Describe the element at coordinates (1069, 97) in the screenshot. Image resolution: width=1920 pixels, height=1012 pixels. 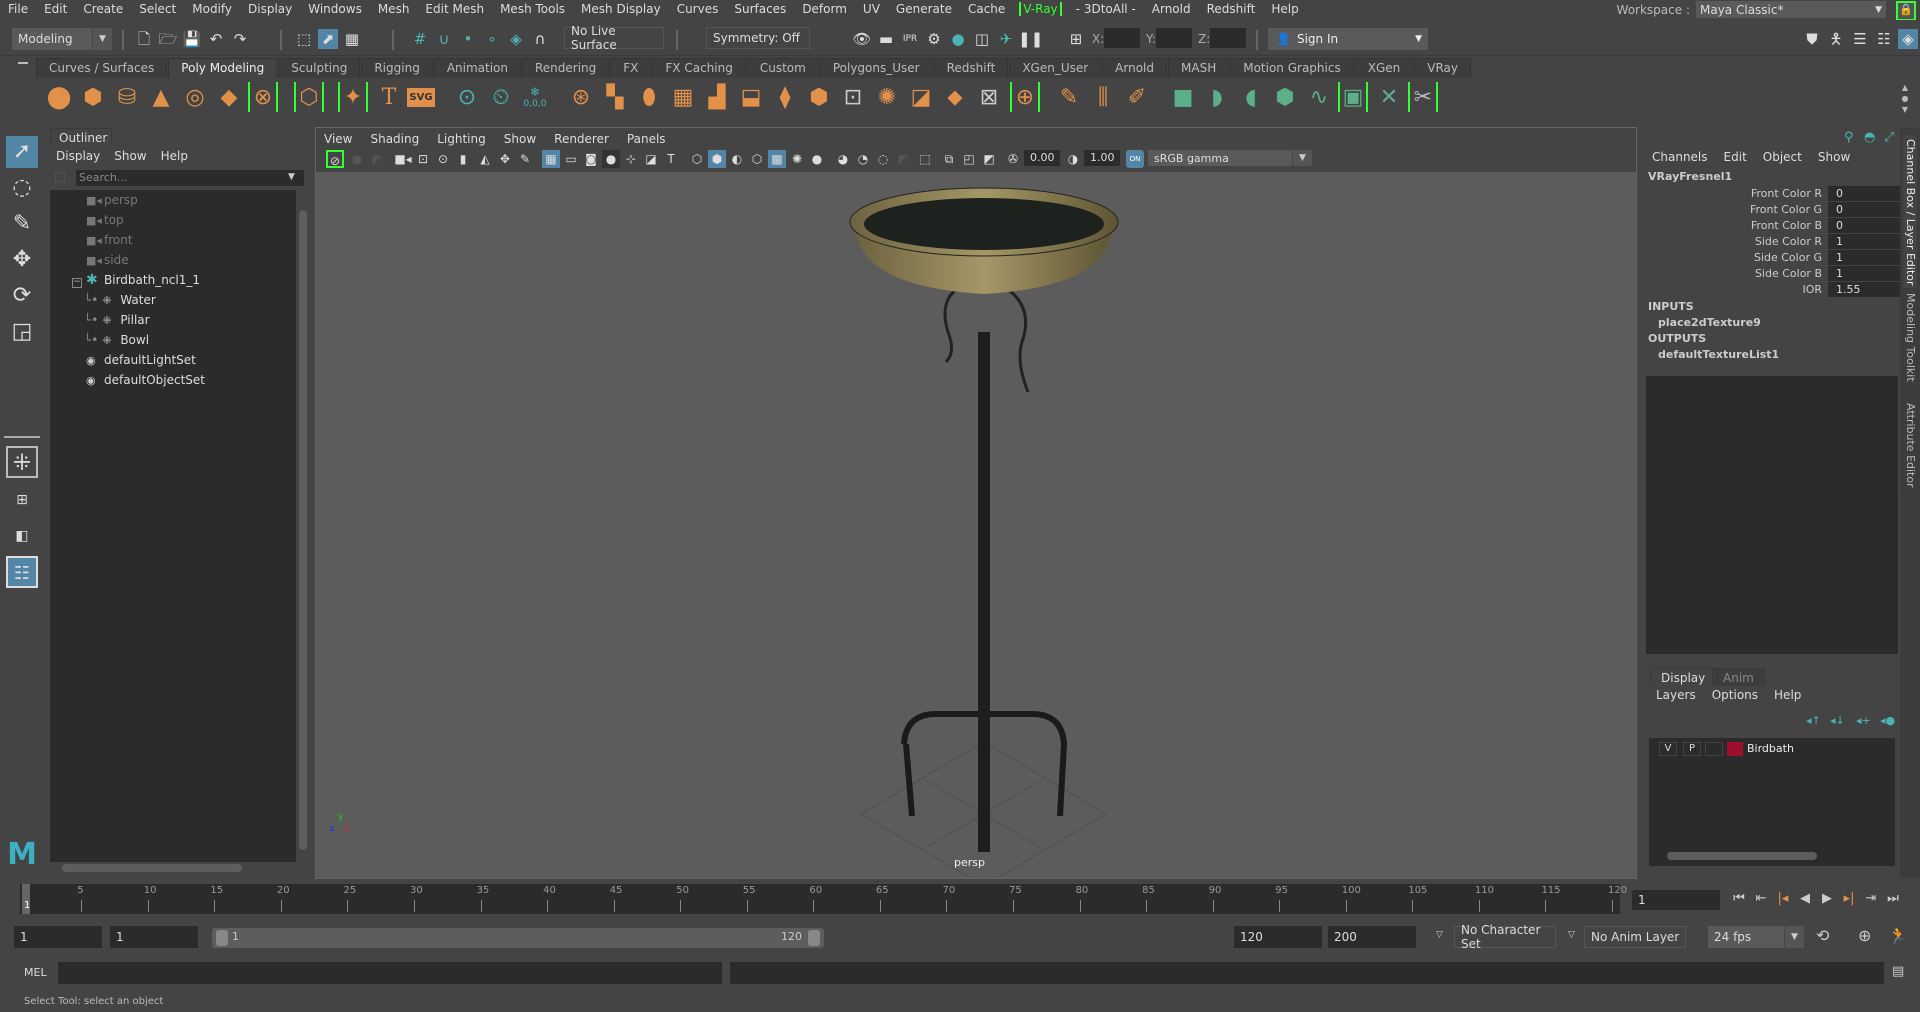
I see `multi-cut-icon: ✎` at that location.